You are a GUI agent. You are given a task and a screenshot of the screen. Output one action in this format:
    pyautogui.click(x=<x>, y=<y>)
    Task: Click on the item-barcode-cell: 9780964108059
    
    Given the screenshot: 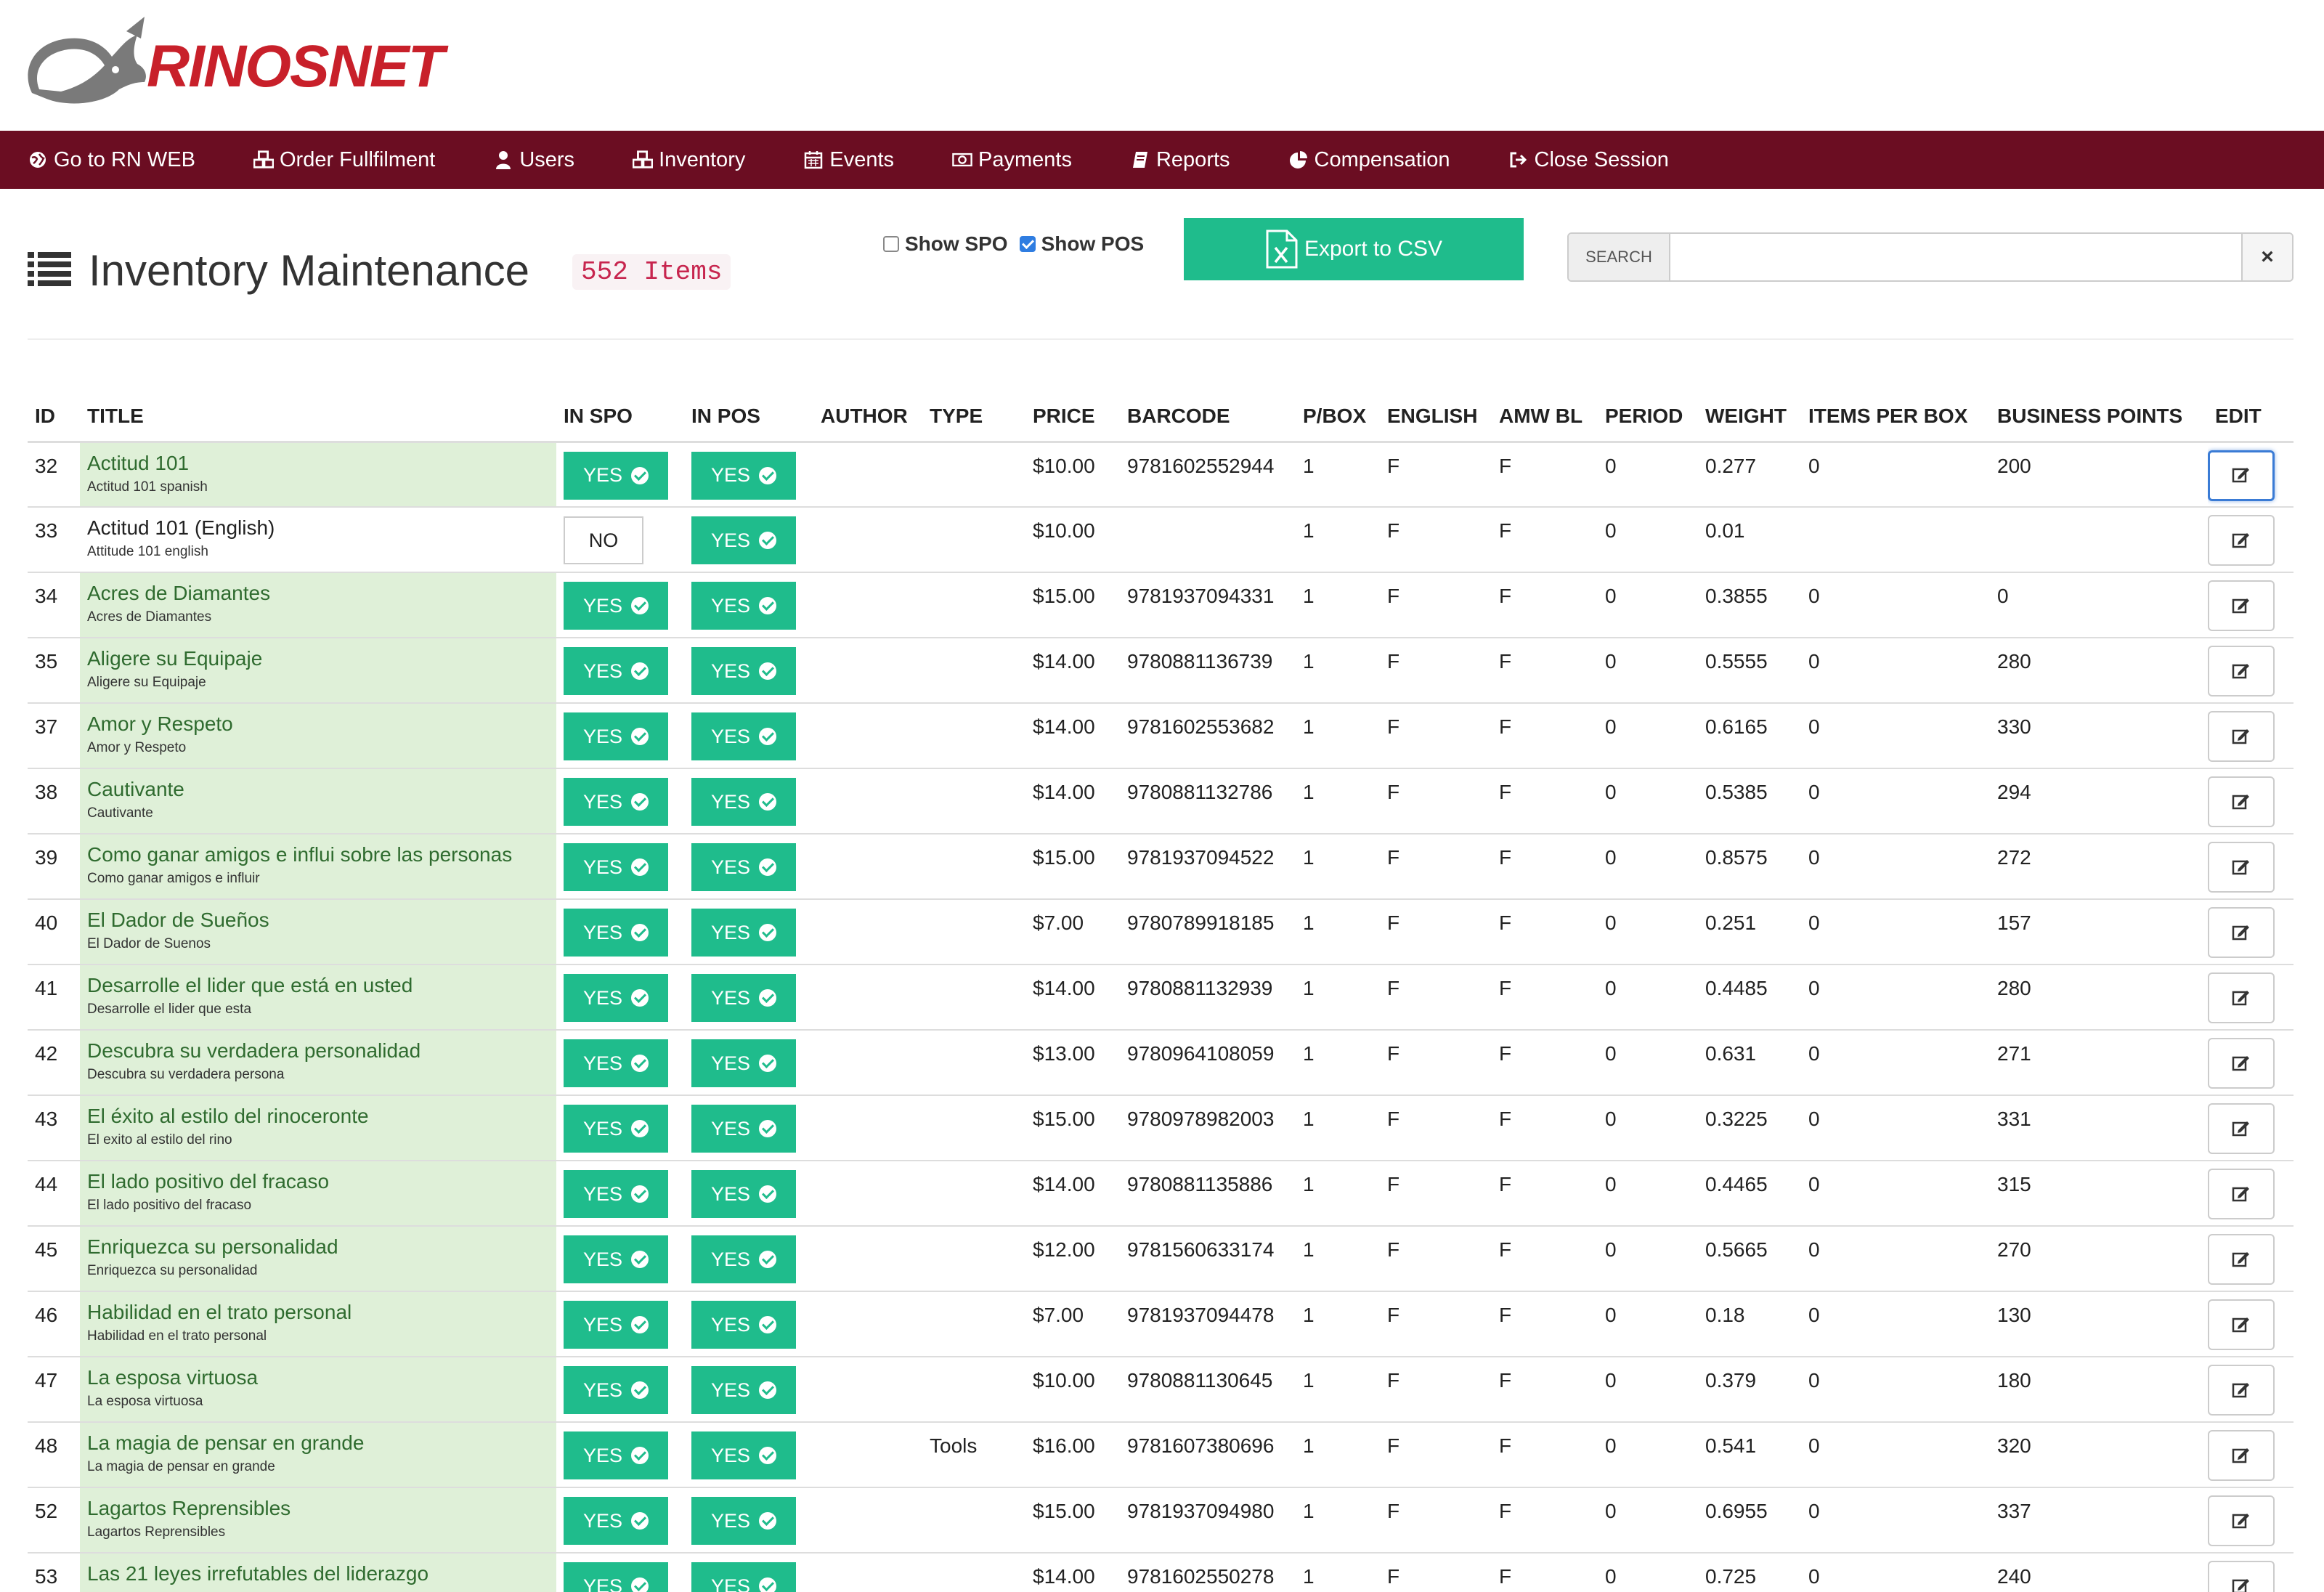 What is the action you would take?
    pyautogui.click(x=1208, y=1063)
    